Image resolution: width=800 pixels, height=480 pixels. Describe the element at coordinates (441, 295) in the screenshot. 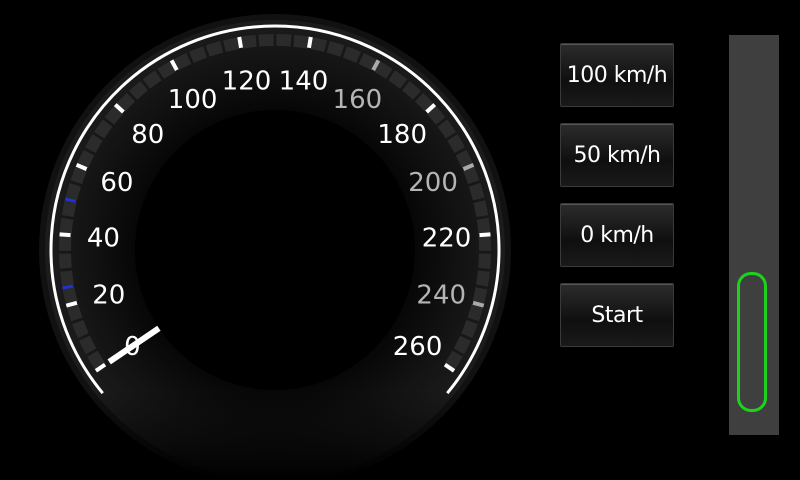

I see `speed-label-minor: 240` at that location.